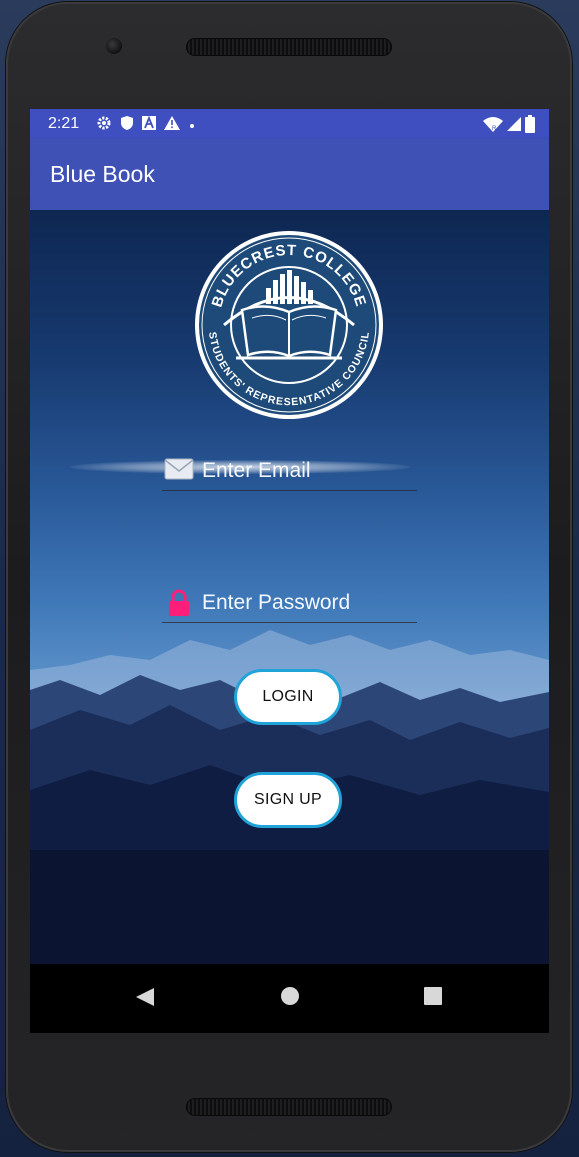  What do you see at coordinates (289, 174) in the screenshot?
I see `app-bar: Blue Book` at bounding box center [289, 174].